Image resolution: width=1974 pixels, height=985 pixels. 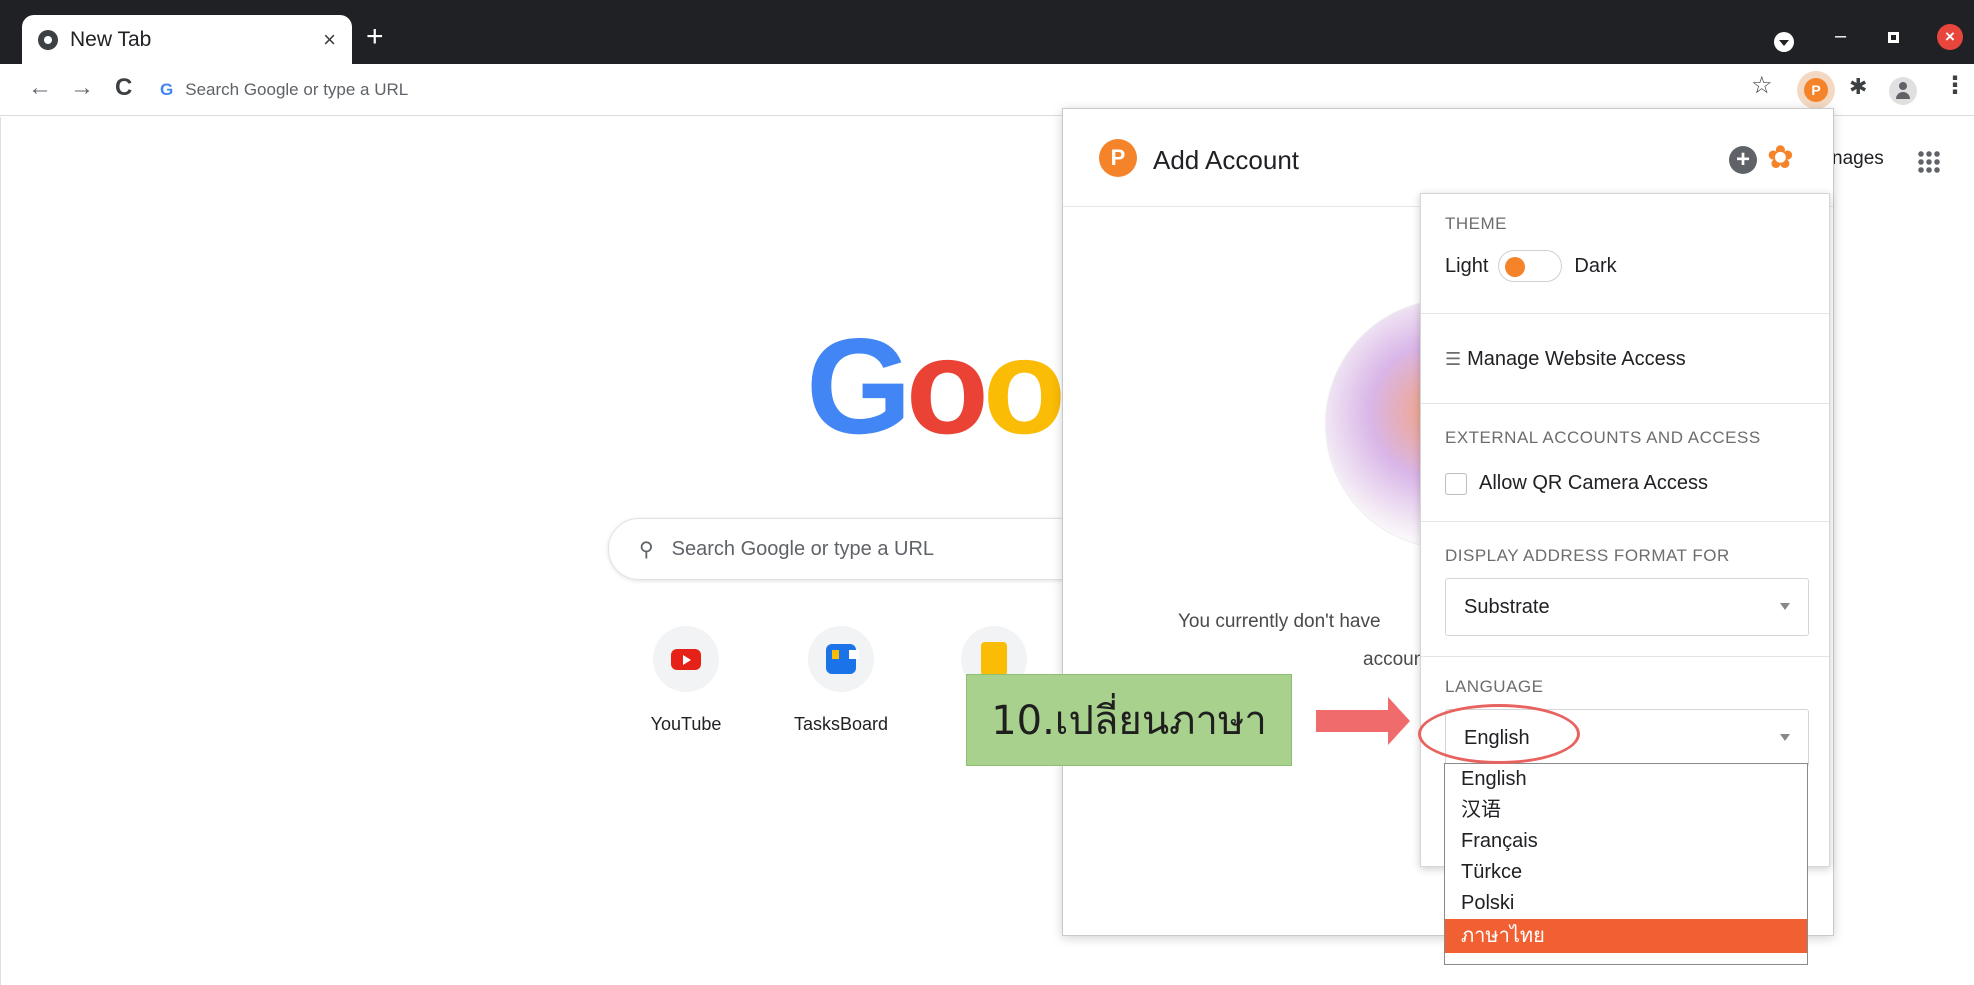 What do you see at coordinates (1626, 841) in the screenshot?
I see `language-option-french: Français` at bounding box center [1626, 841].